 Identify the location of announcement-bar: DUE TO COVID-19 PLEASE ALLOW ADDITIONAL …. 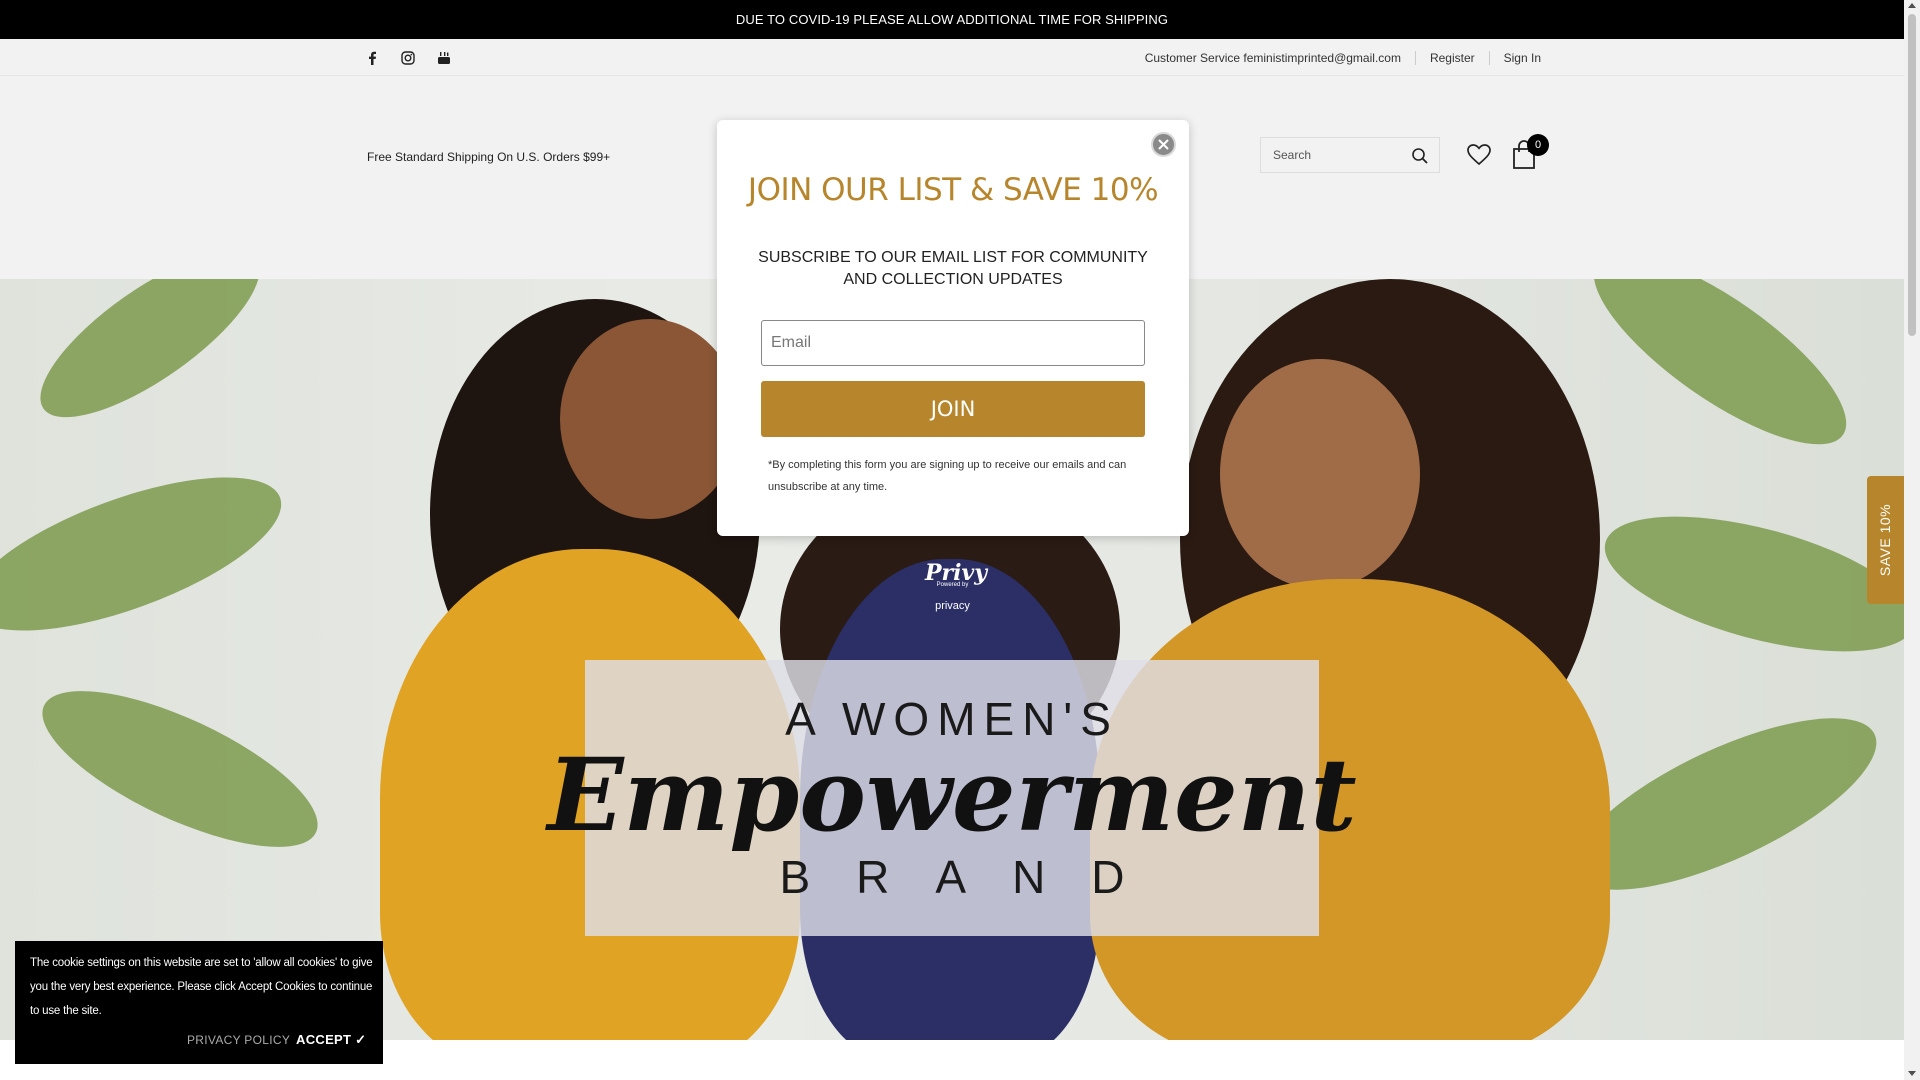
(952, 19).